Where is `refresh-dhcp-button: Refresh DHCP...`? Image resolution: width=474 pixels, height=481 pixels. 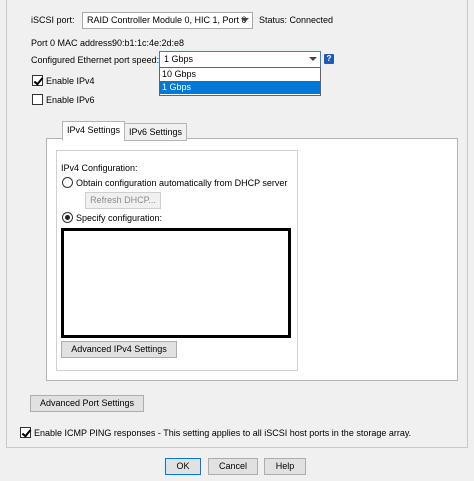 refresh-dhcp-button: Refresh DHCP... is located at coordinates (123, 200).